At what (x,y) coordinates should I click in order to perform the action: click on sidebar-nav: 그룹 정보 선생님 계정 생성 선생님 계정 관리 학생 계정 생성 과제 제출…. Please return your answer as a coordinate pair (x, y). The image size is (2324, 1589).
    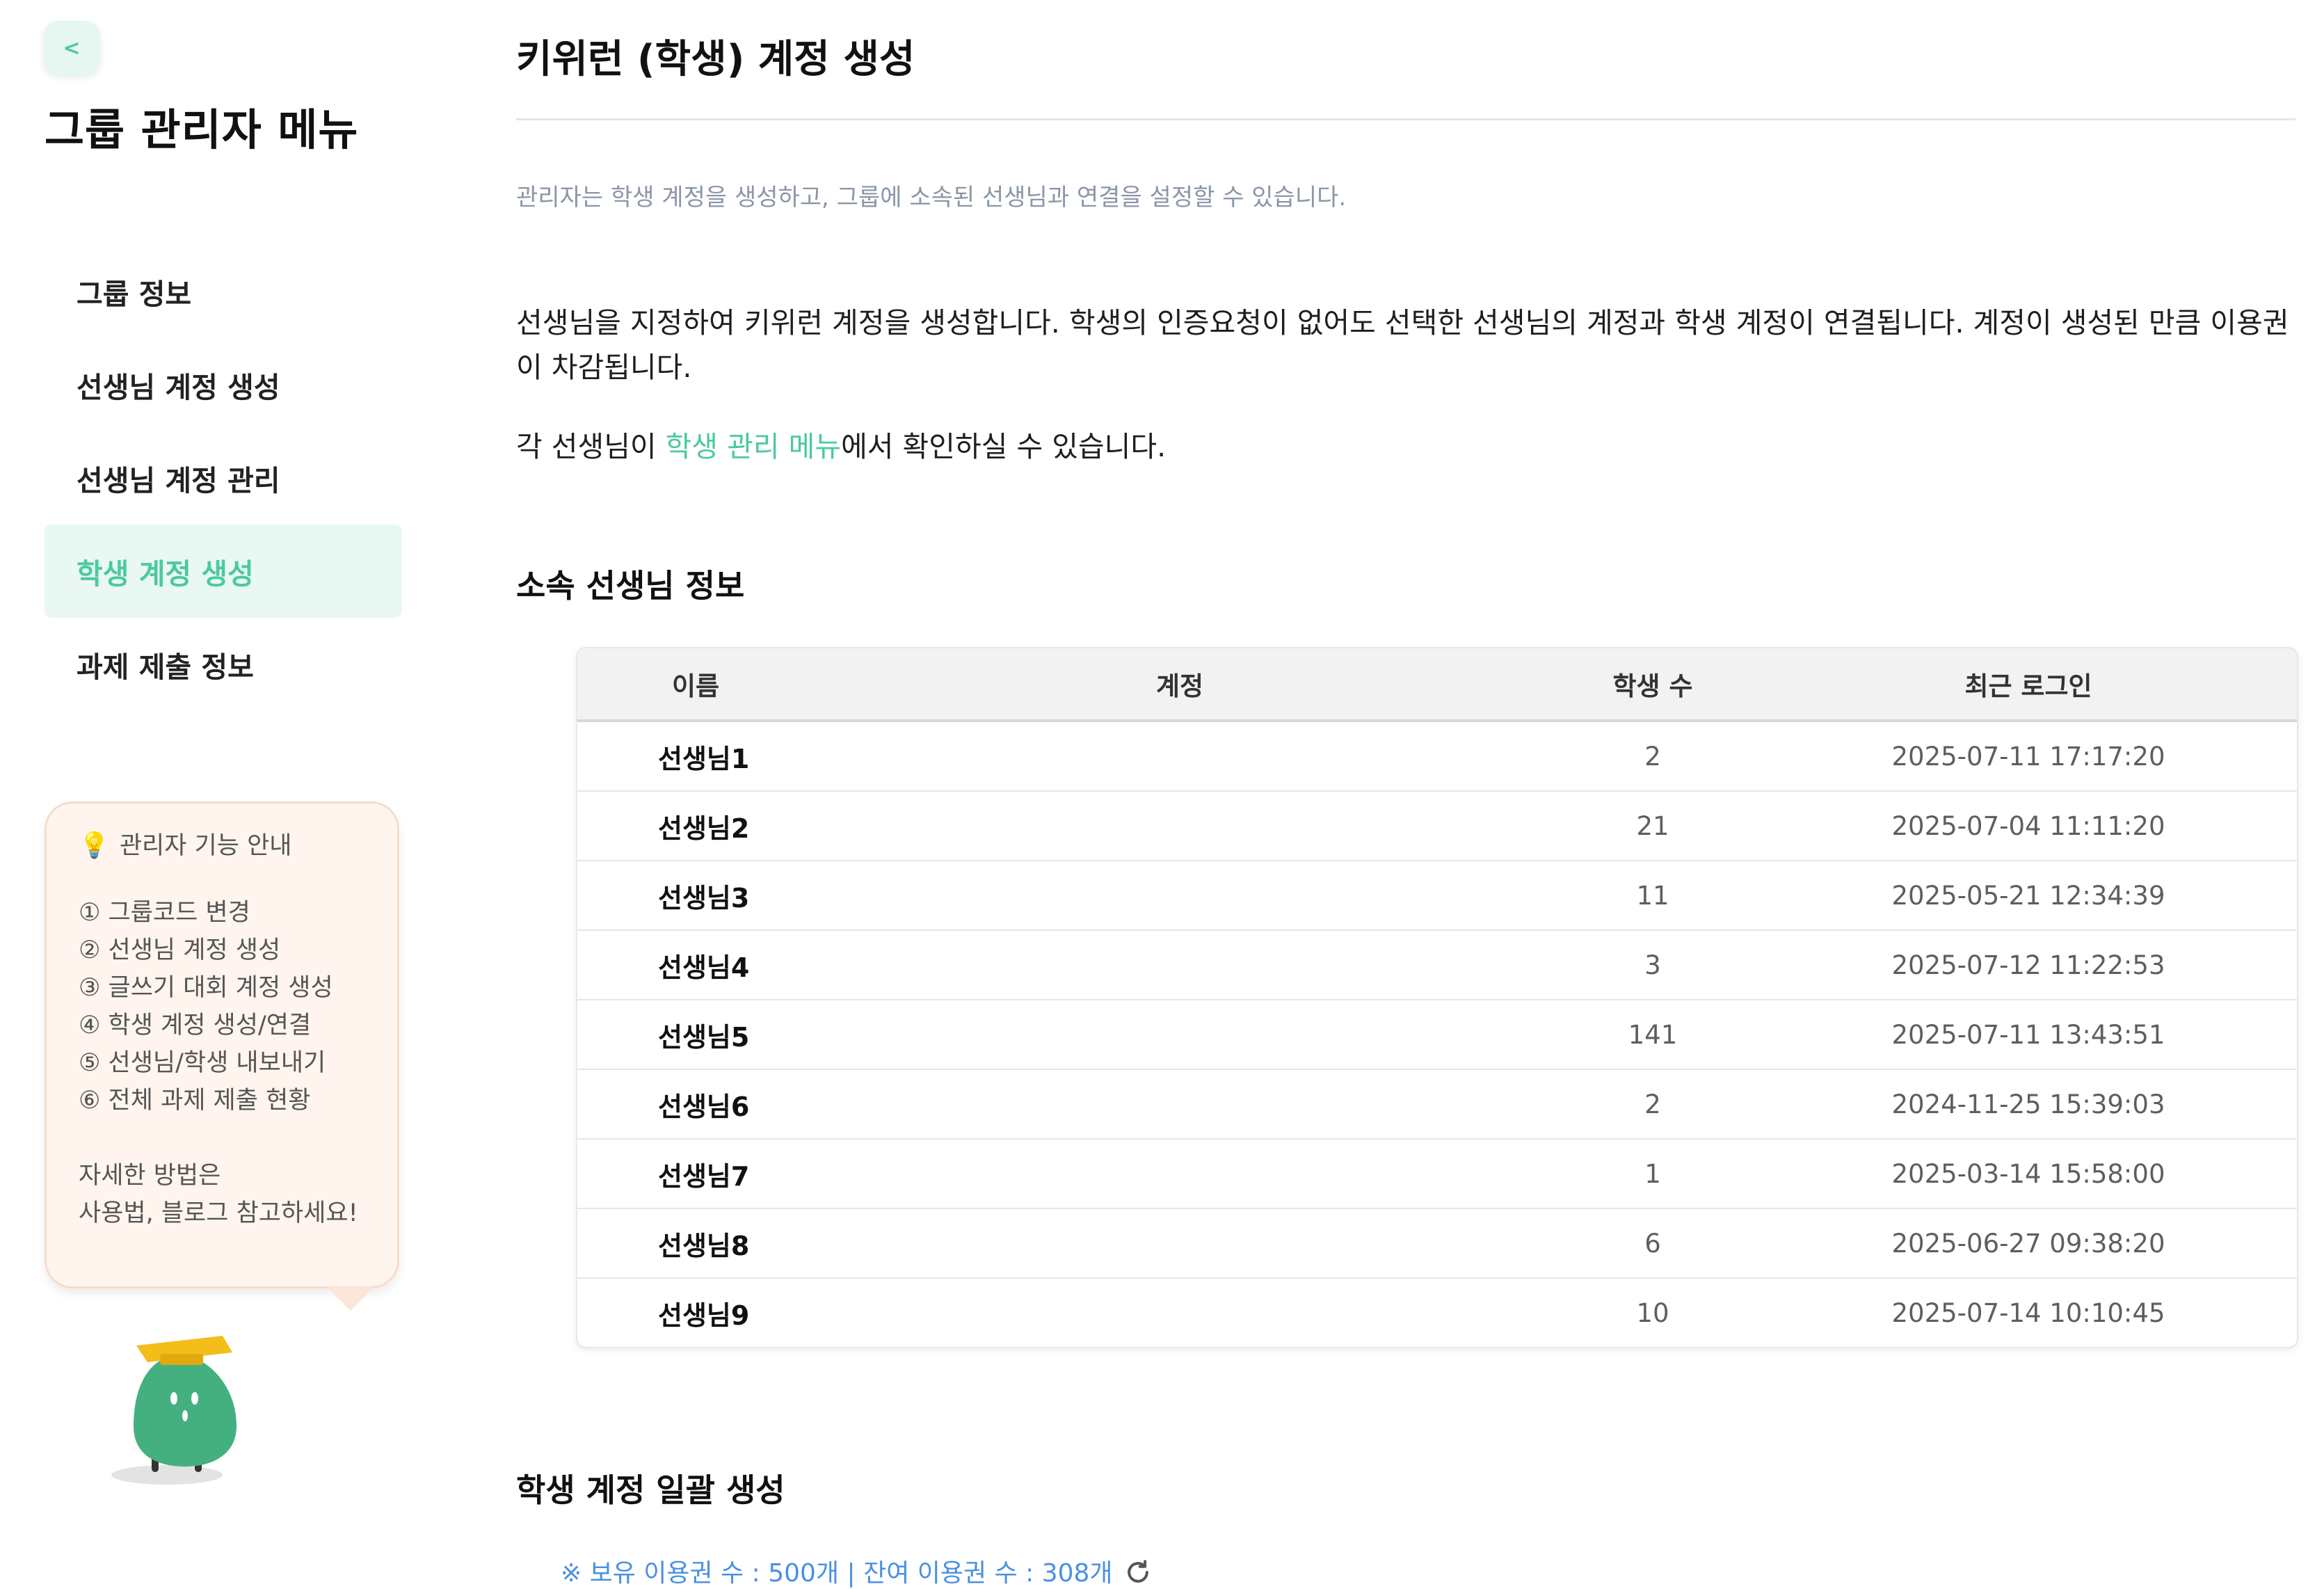
    Looking at the image, I should click on (223, 478).